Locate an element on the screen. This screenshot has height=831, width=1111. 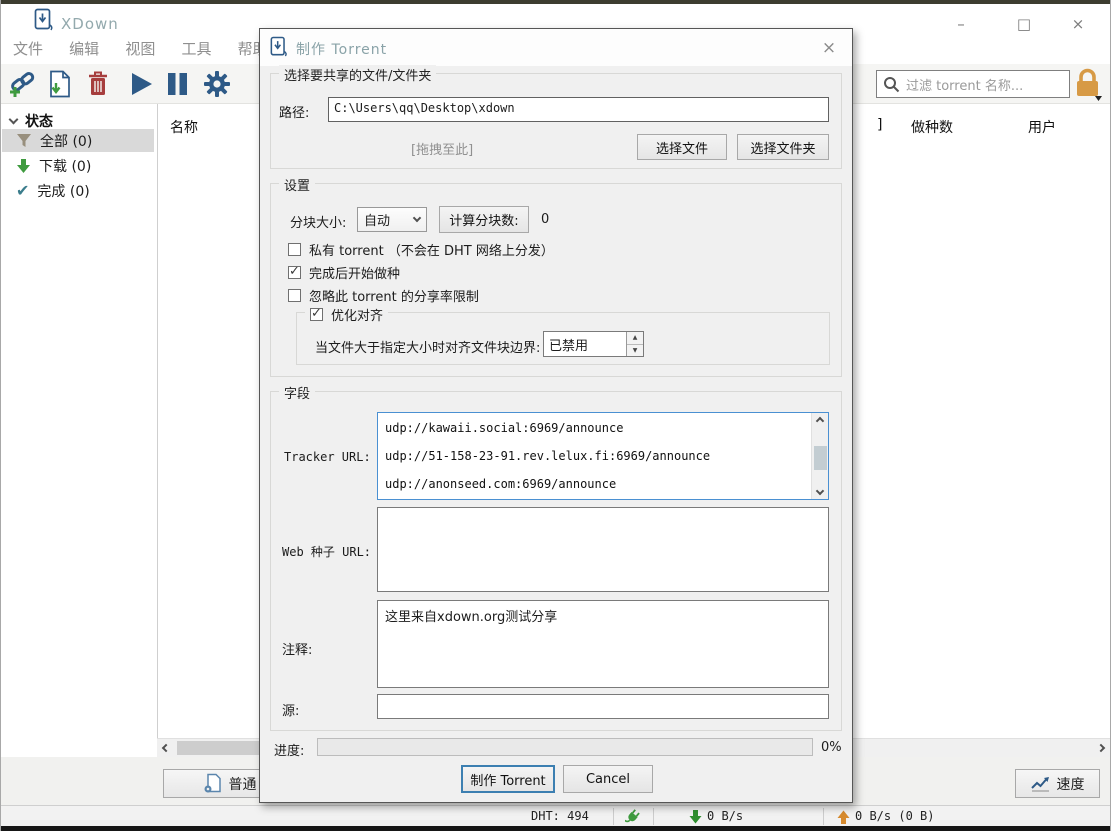
screen-bottom-edge is located at coordinates (555, 828).